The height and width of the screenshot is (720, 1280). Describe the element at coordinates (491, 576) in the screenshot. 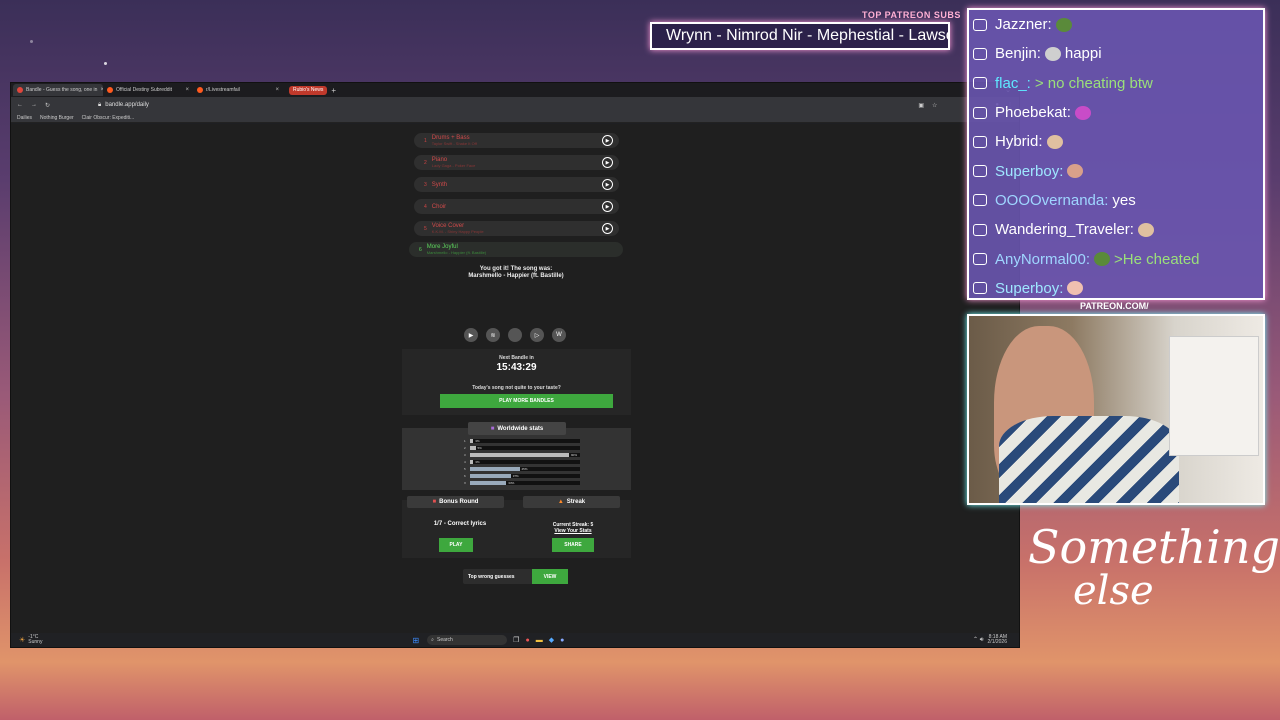

I see `wrong-guesses-label: Top wrong guesses` at that location.